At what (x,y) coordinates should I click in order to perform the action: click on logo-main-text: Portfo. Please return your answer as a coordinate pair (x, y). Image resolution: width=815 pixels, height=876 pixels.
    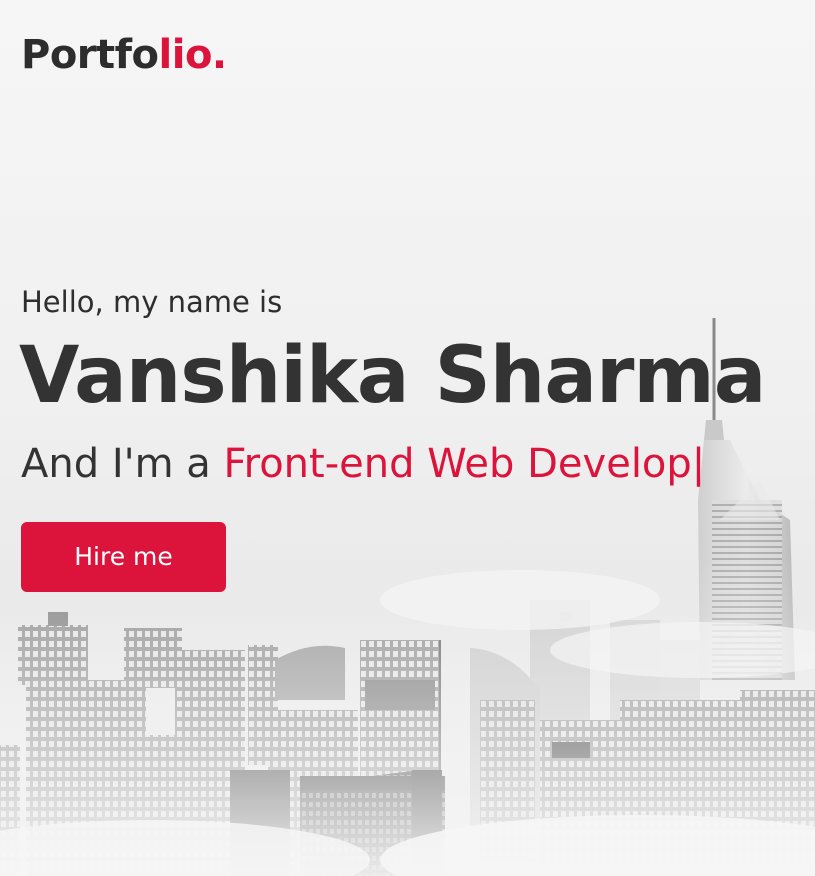
    Looking at the image, I should click on (90, 55).